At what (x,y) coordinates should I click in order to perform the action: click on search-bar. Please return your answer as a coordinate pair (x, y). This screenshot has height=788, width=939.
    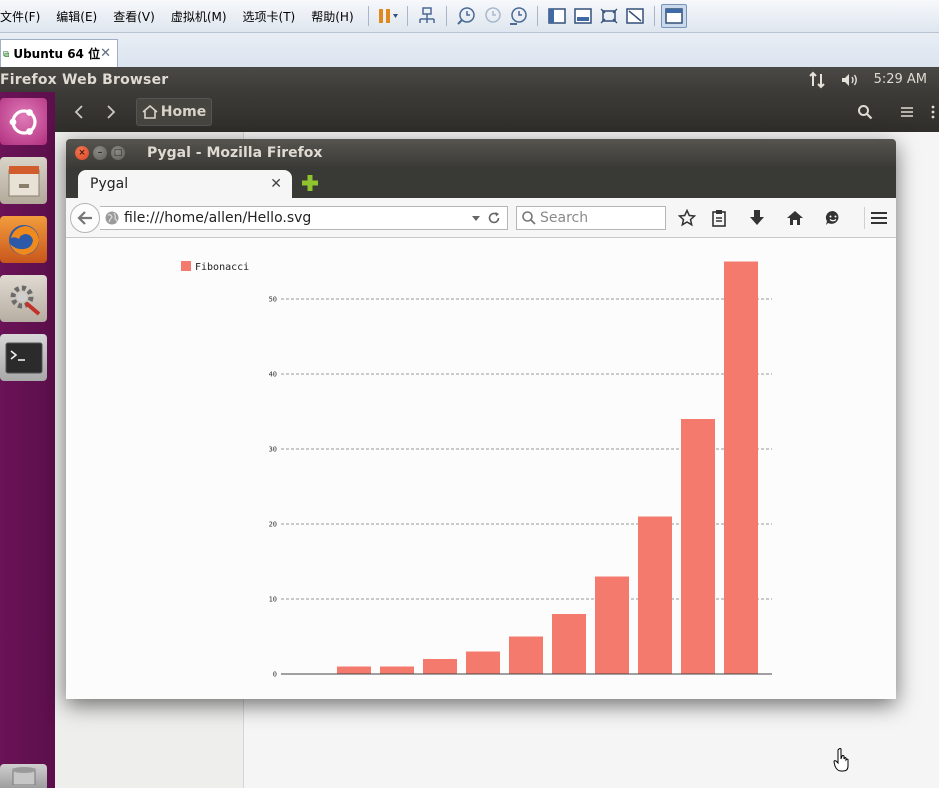
    Looking at the image, I should click on (591, 218).